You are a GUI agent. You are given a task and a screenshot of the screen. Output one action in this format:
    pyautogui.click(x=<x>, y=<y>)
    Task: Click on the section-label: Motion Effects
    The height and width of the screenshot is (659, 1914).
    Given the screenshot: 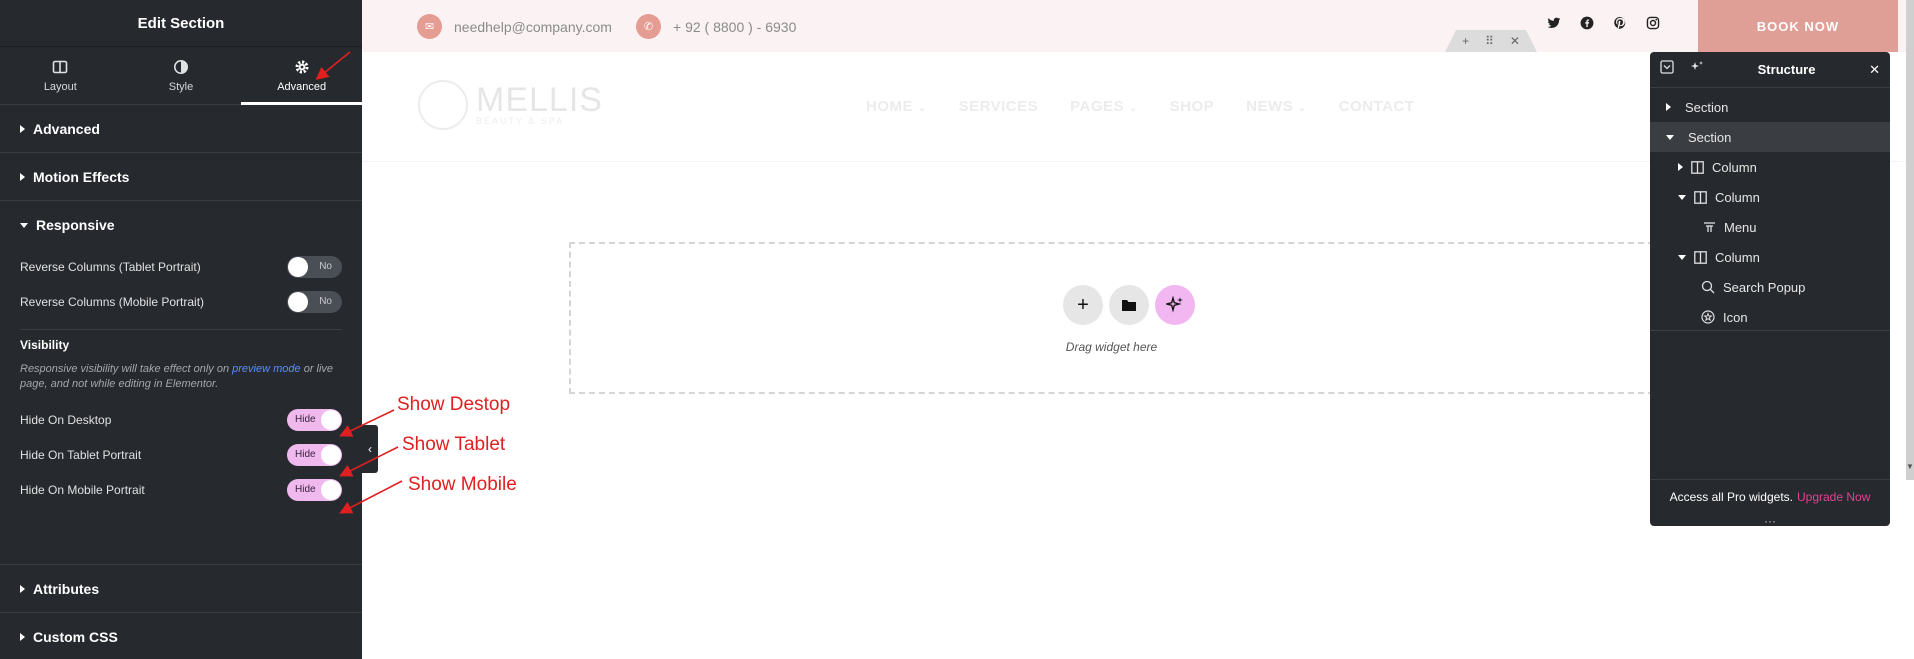 What is the action you would take?
    pyautogui.click(x=81, y=176)
    